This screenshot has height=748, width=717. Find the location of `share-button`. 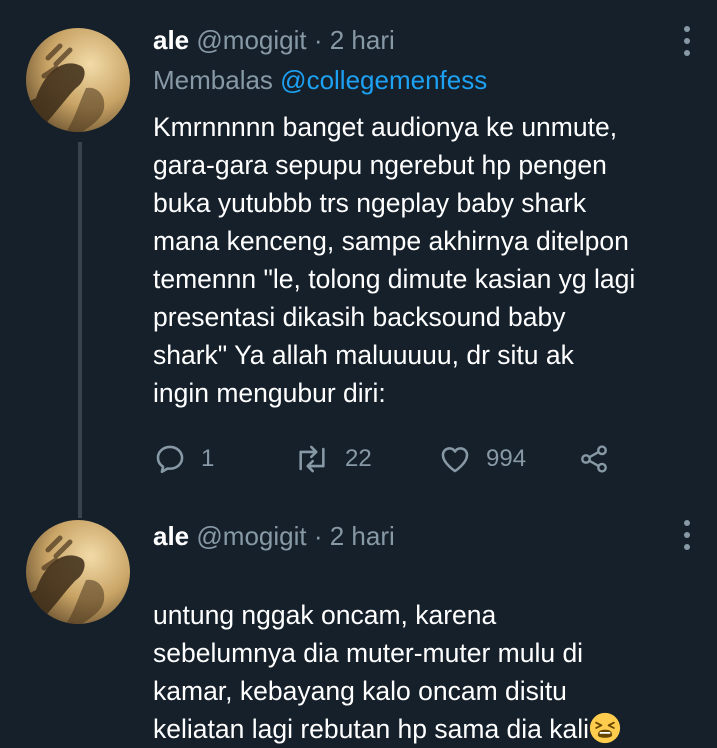

share-button is located at coordinates (594, 459).